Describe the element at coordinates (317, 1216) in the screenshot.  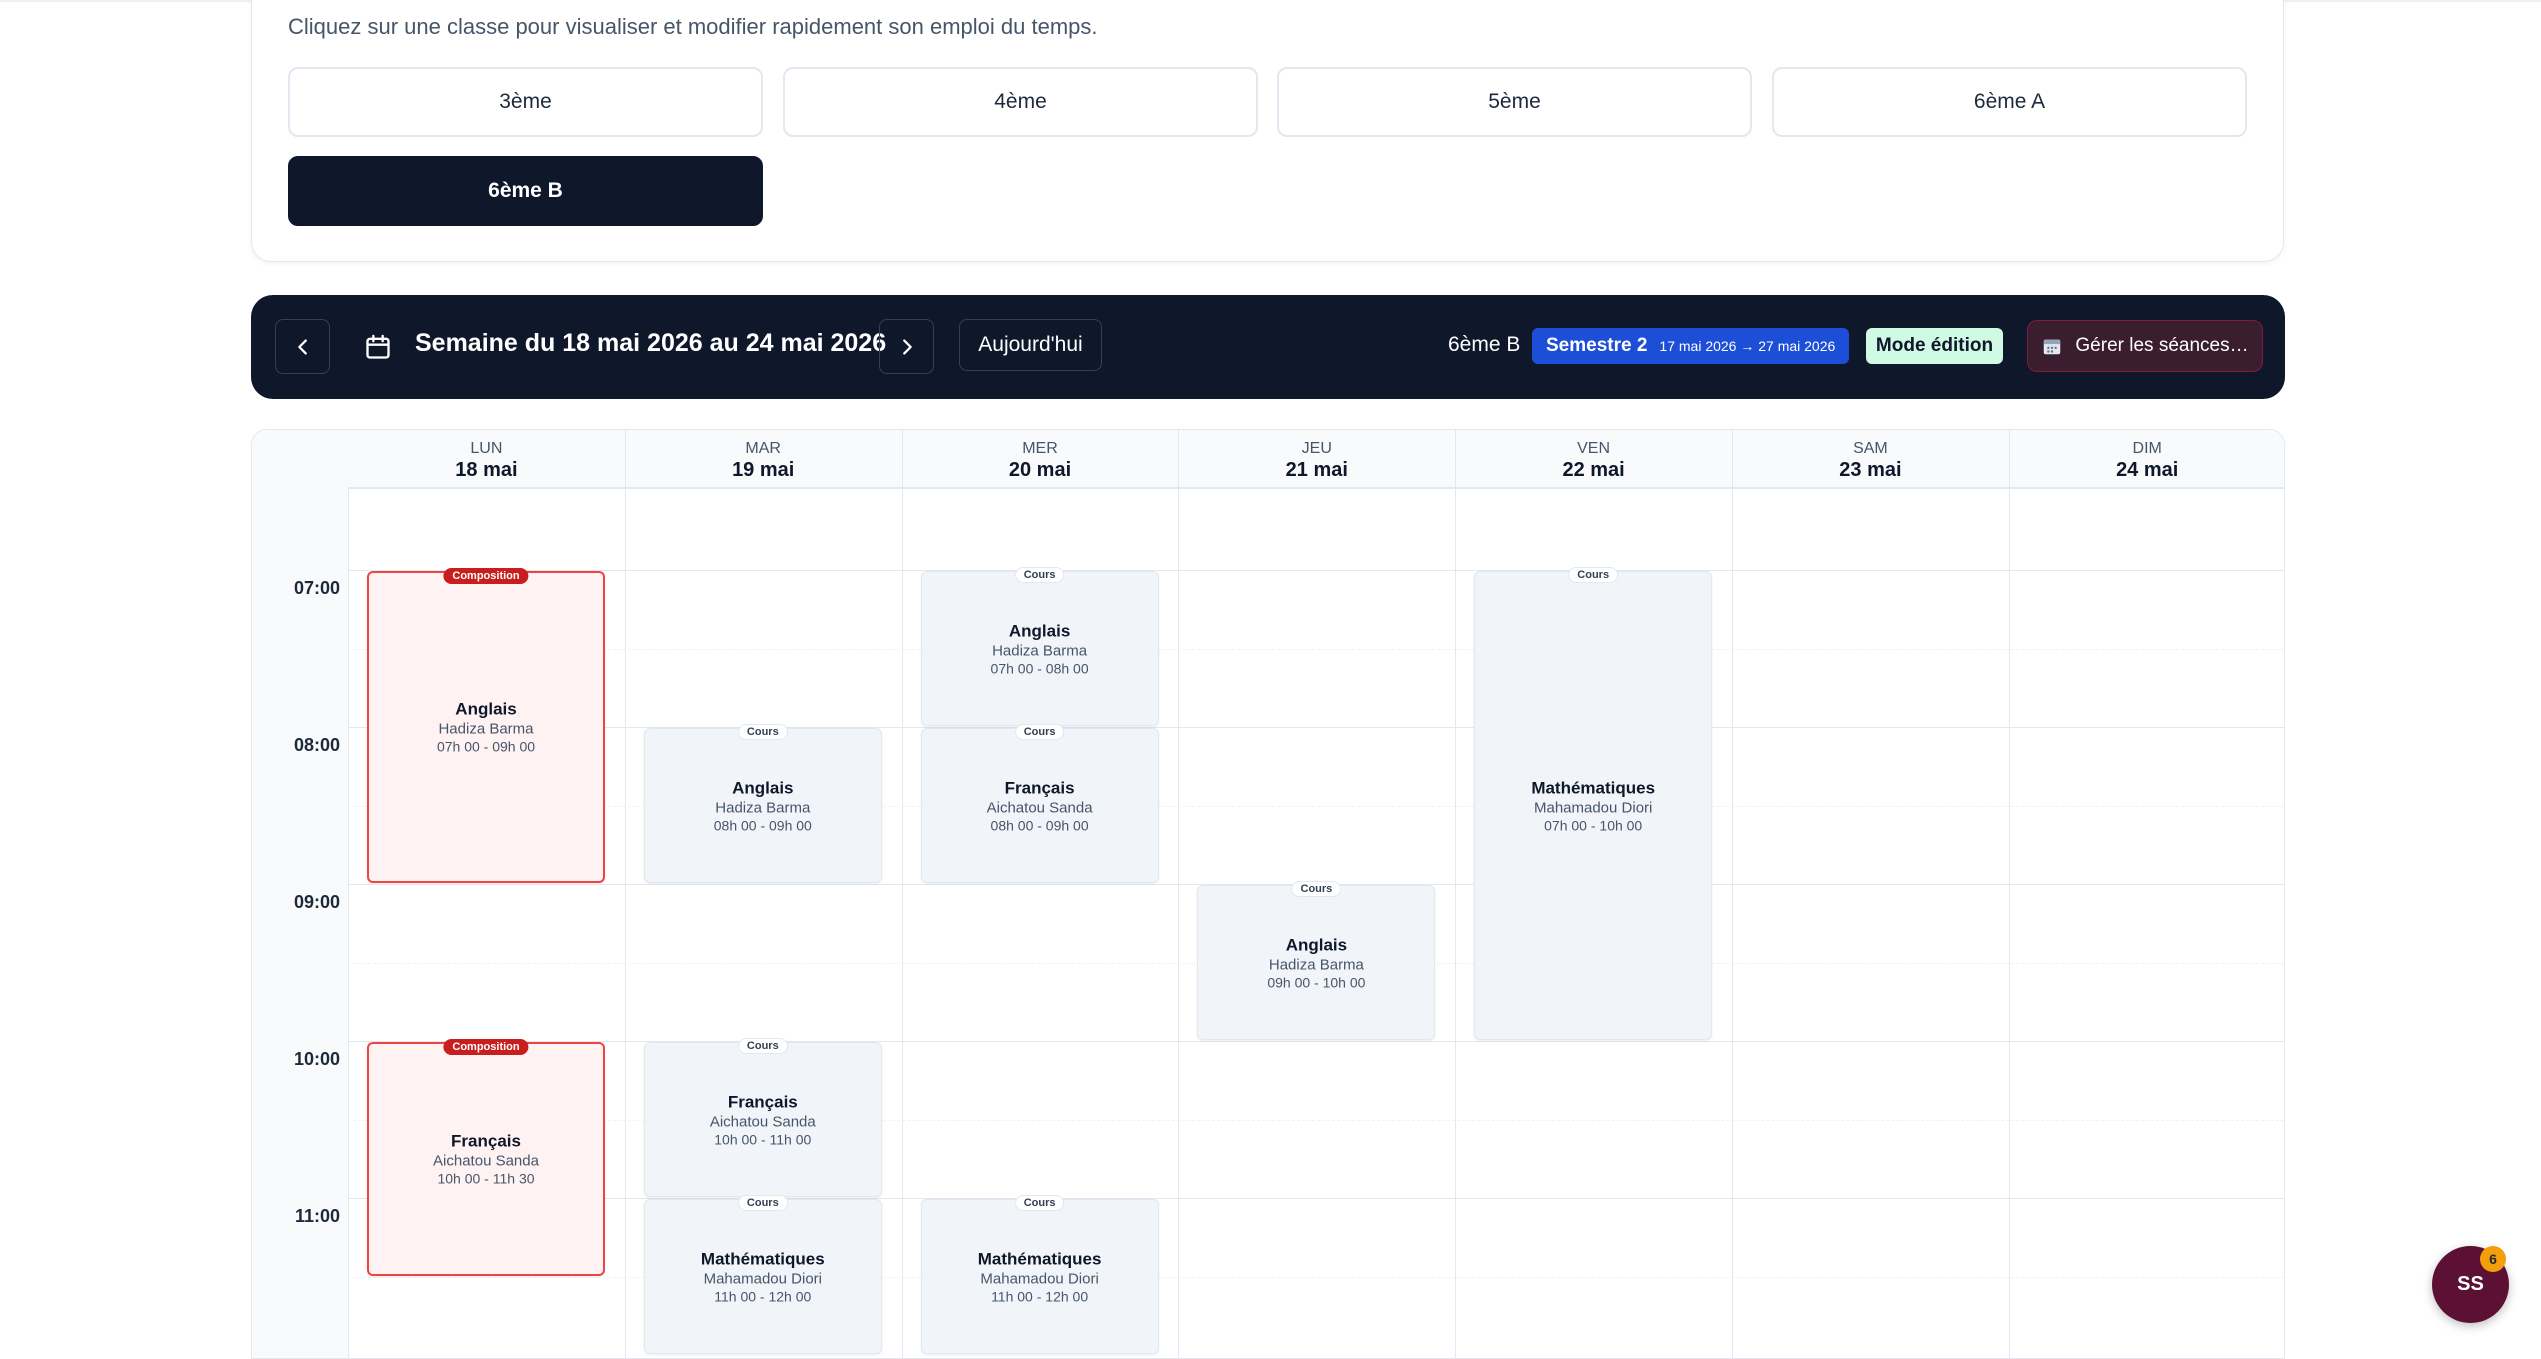
I see `hour-label: 11:00` at that location.